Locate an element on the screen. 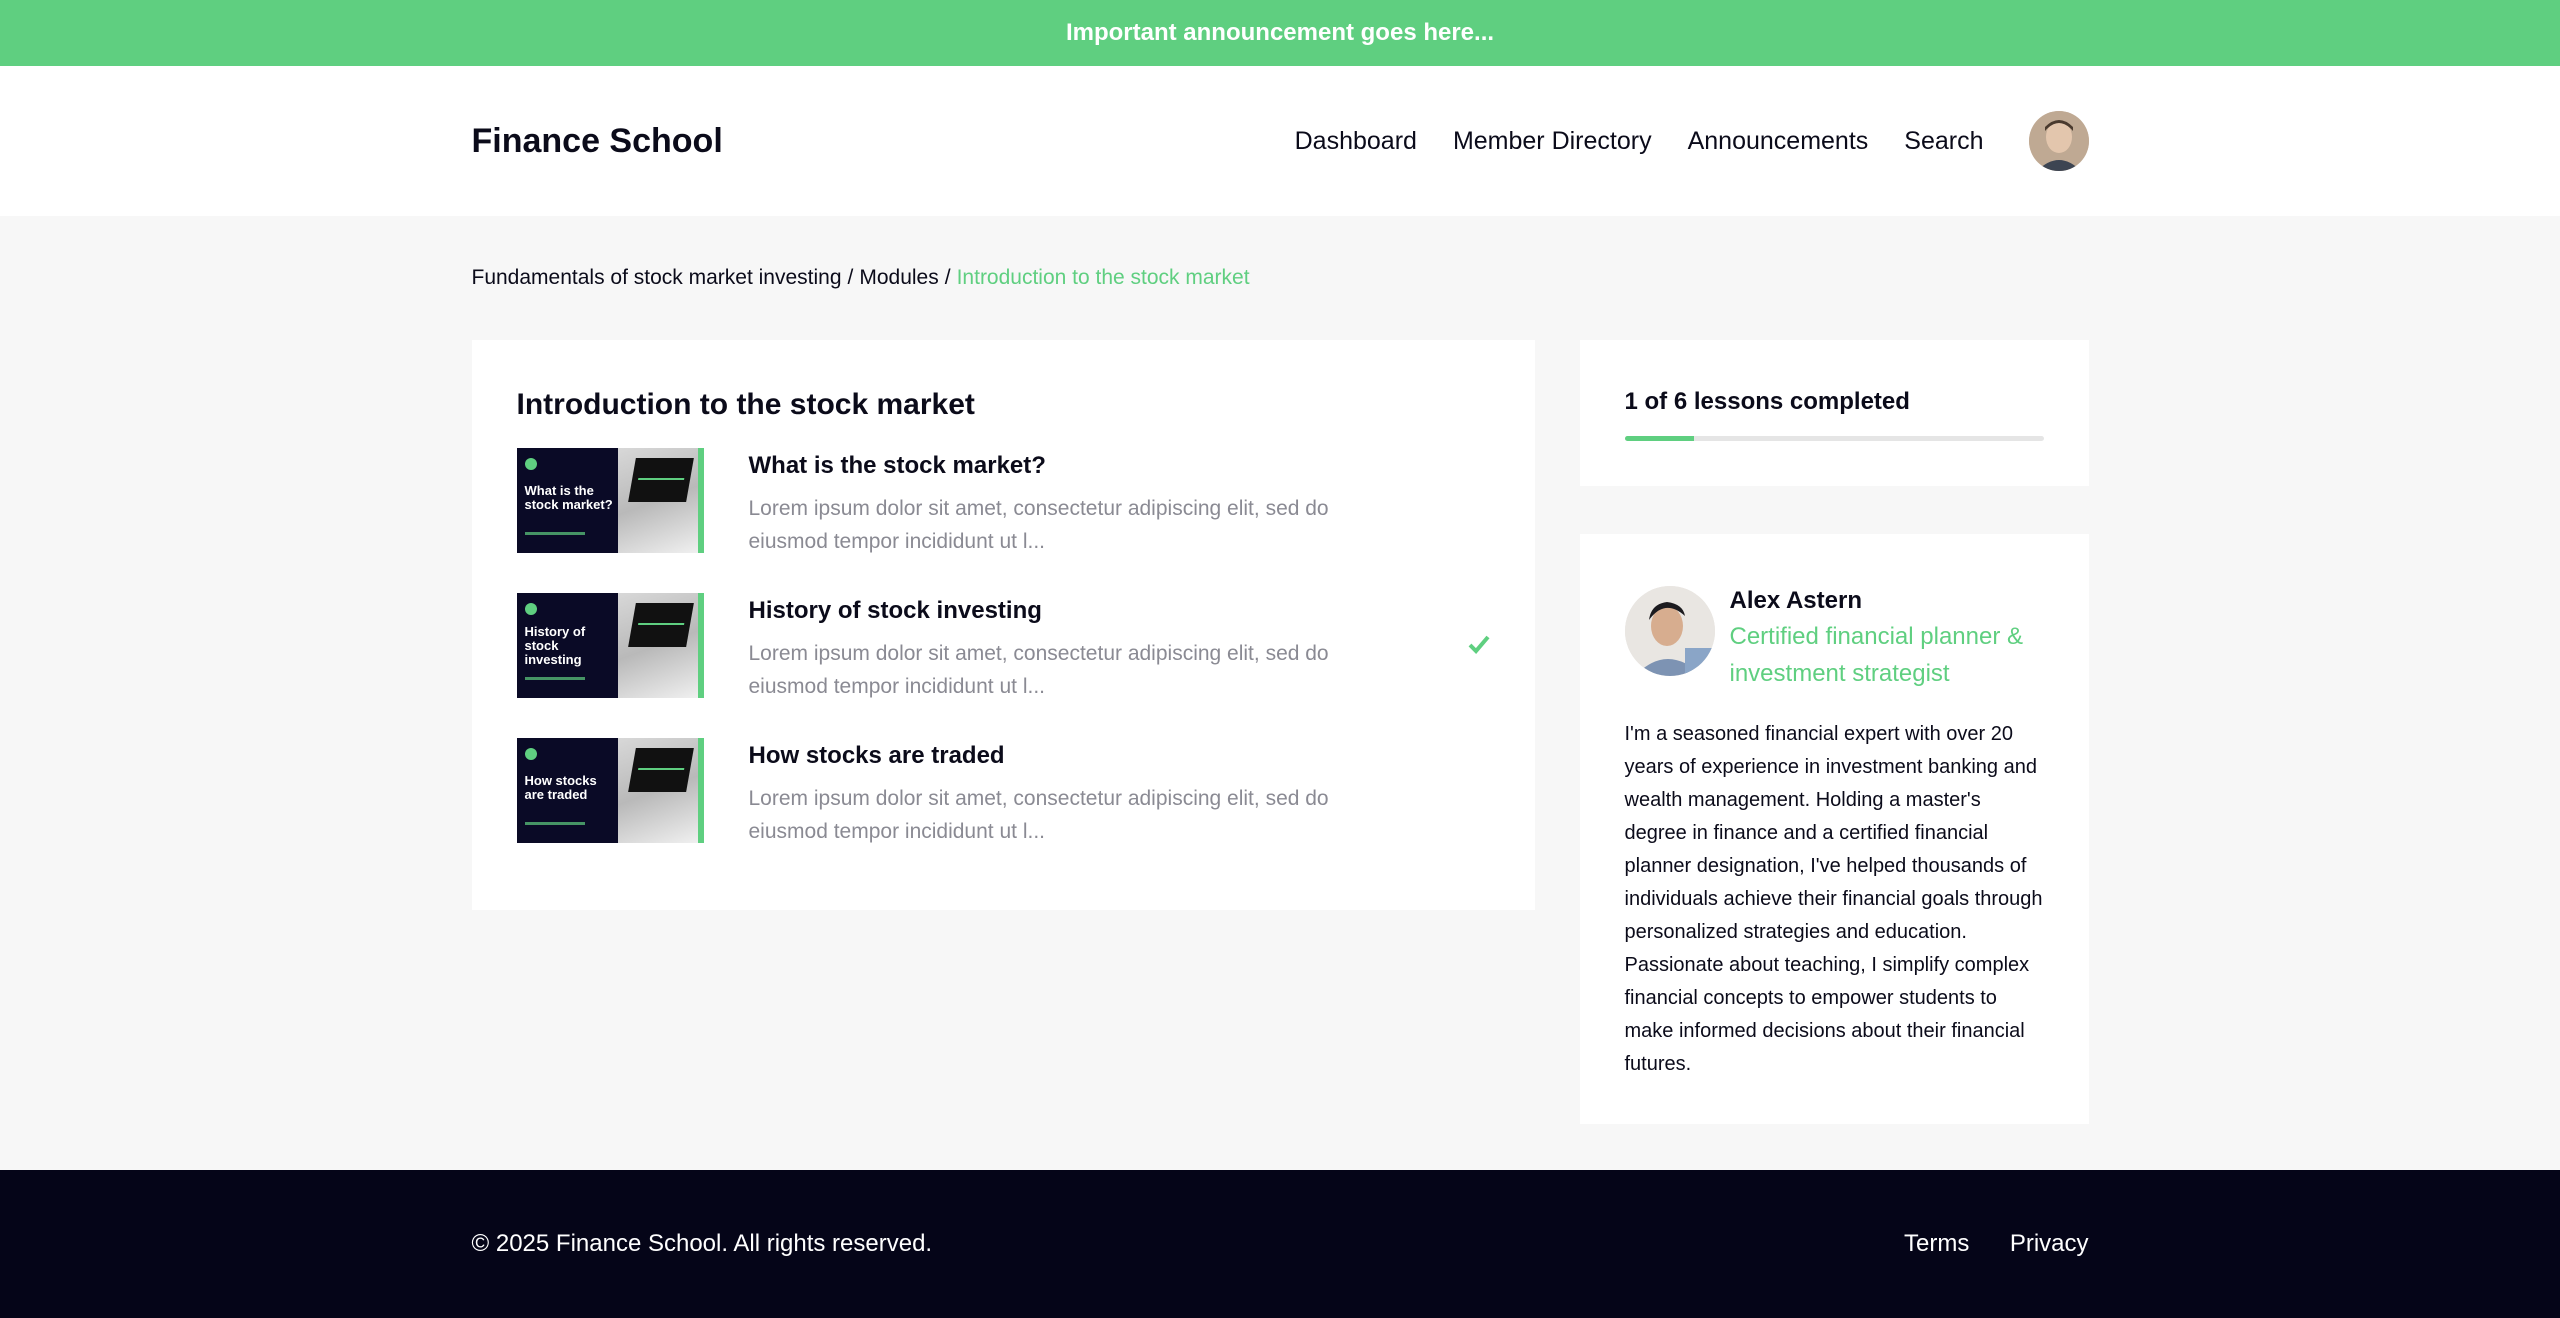 The image size is (2560, 1318). progress-card: 1 of 6 lessons completed is located at coordinates (1834, 413).